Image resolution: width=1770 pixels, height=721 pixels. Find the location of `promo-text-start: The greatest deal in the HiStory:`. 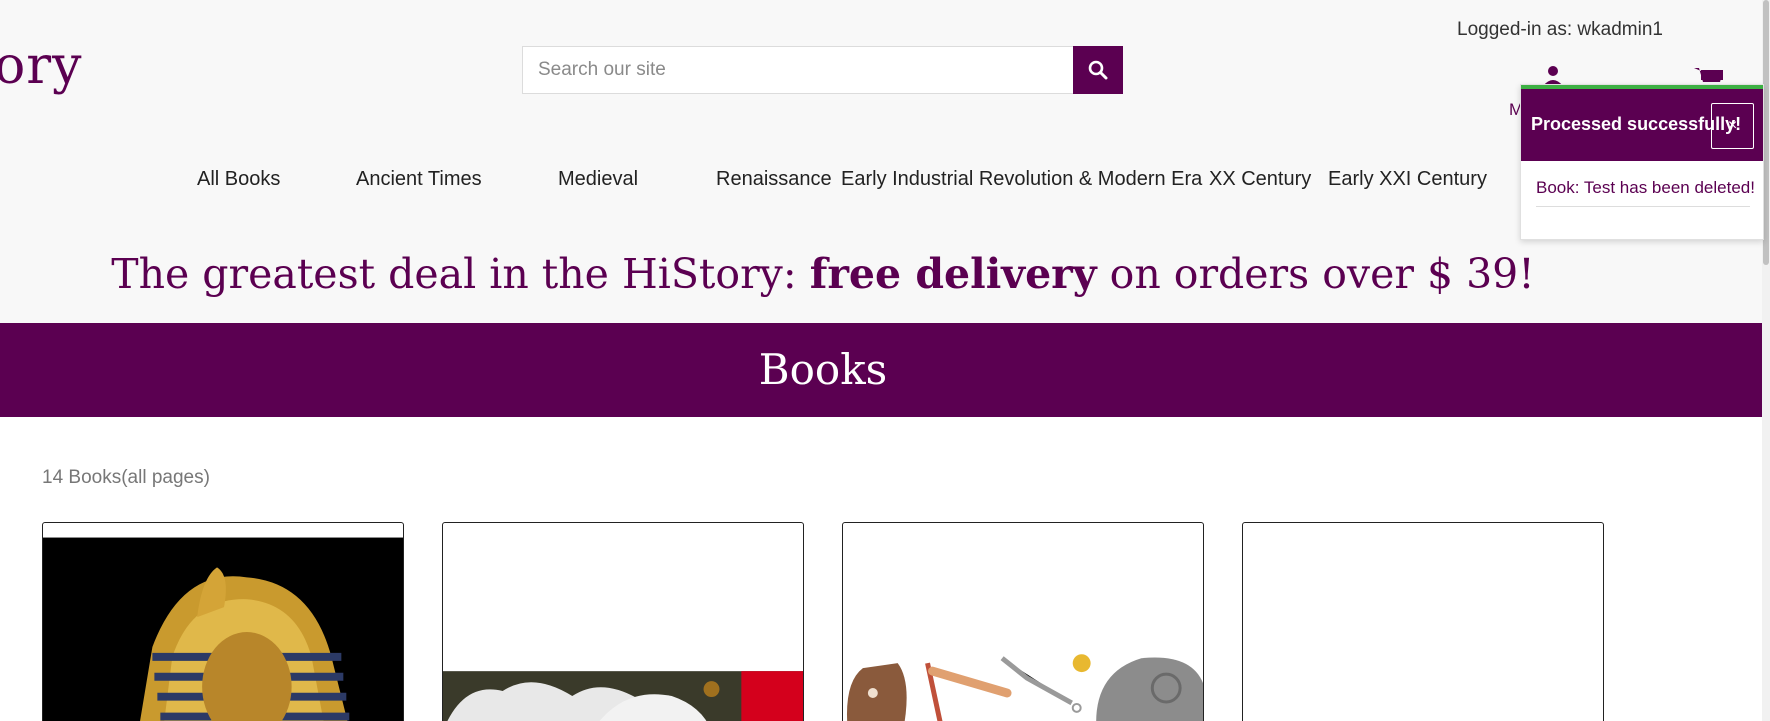

promo-text-start: The greatest deal in the HiStory: is located at coordinates (460, 274).